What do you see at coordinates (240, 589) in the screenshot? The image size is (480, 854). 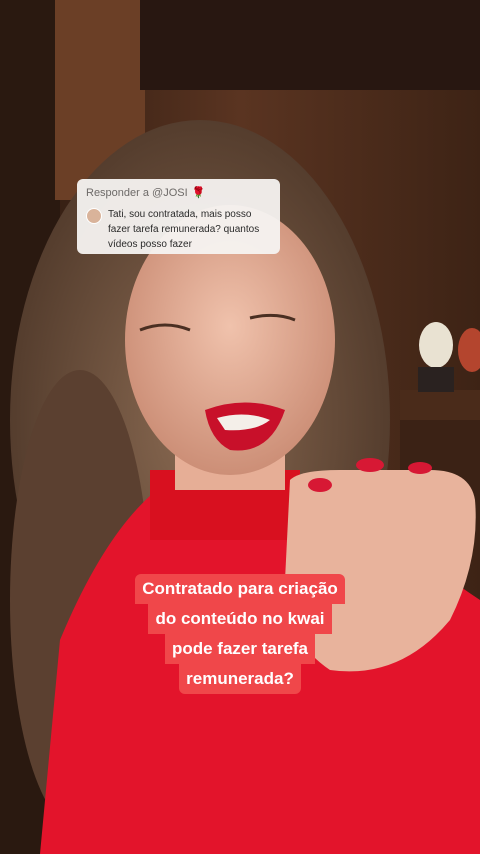 I see `caption-line: Contratado para criação` at bounding box center [240, 589].